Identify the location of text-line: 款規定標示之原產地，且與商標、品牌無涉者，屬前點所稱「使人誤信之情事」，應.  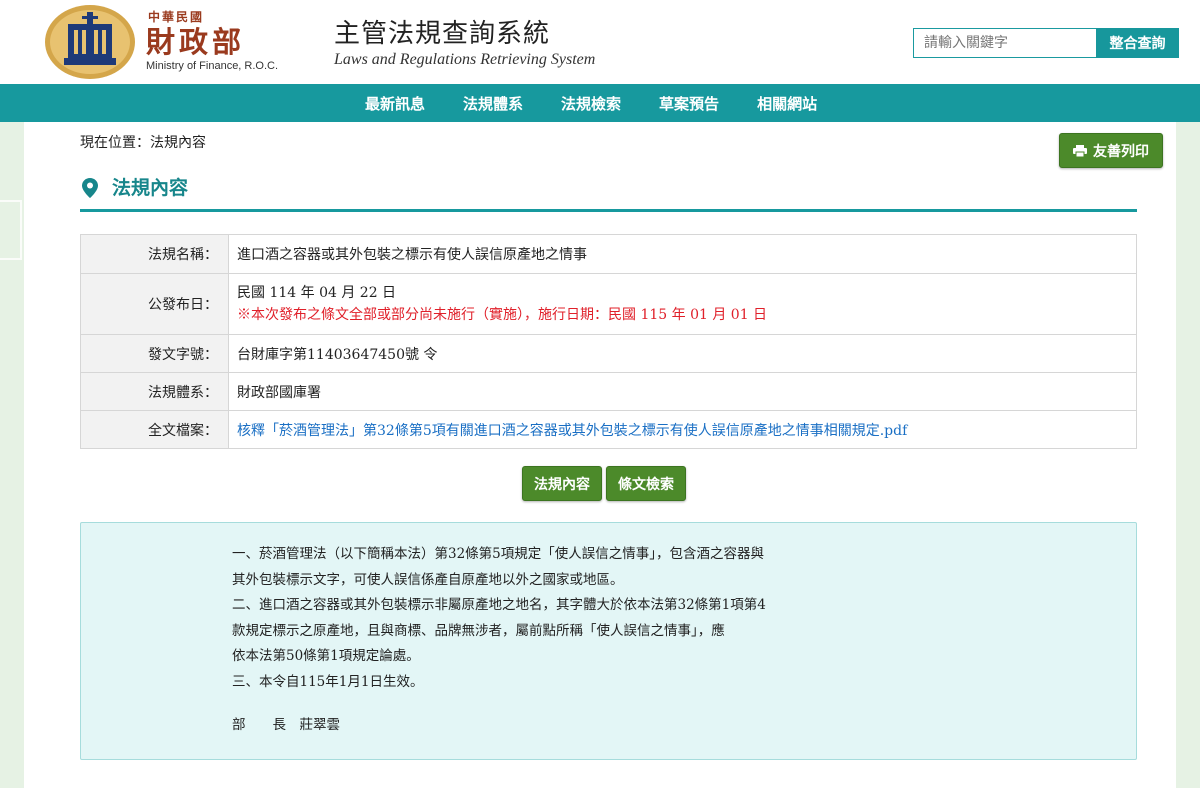
(478, 630).